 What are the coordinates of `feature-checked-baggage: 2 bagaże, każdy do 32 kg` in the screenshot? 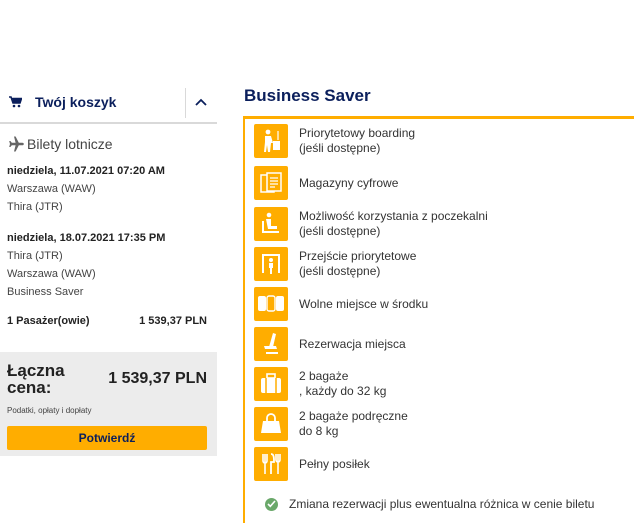 It's located at (320, 384).